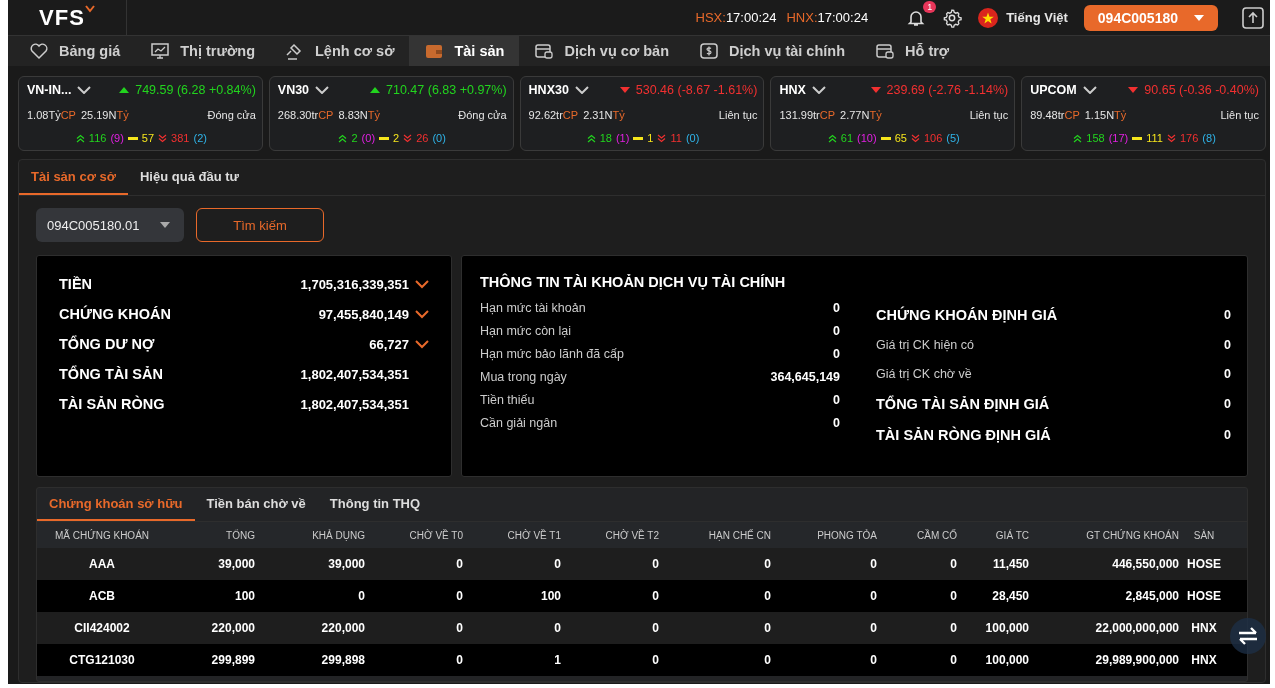 Image resolution: width=1275 pixels, height=688 pixels. Describe the element at coordinates (1204, 660) in the screenshot. I see `table-cell-text: HNX` at that location.